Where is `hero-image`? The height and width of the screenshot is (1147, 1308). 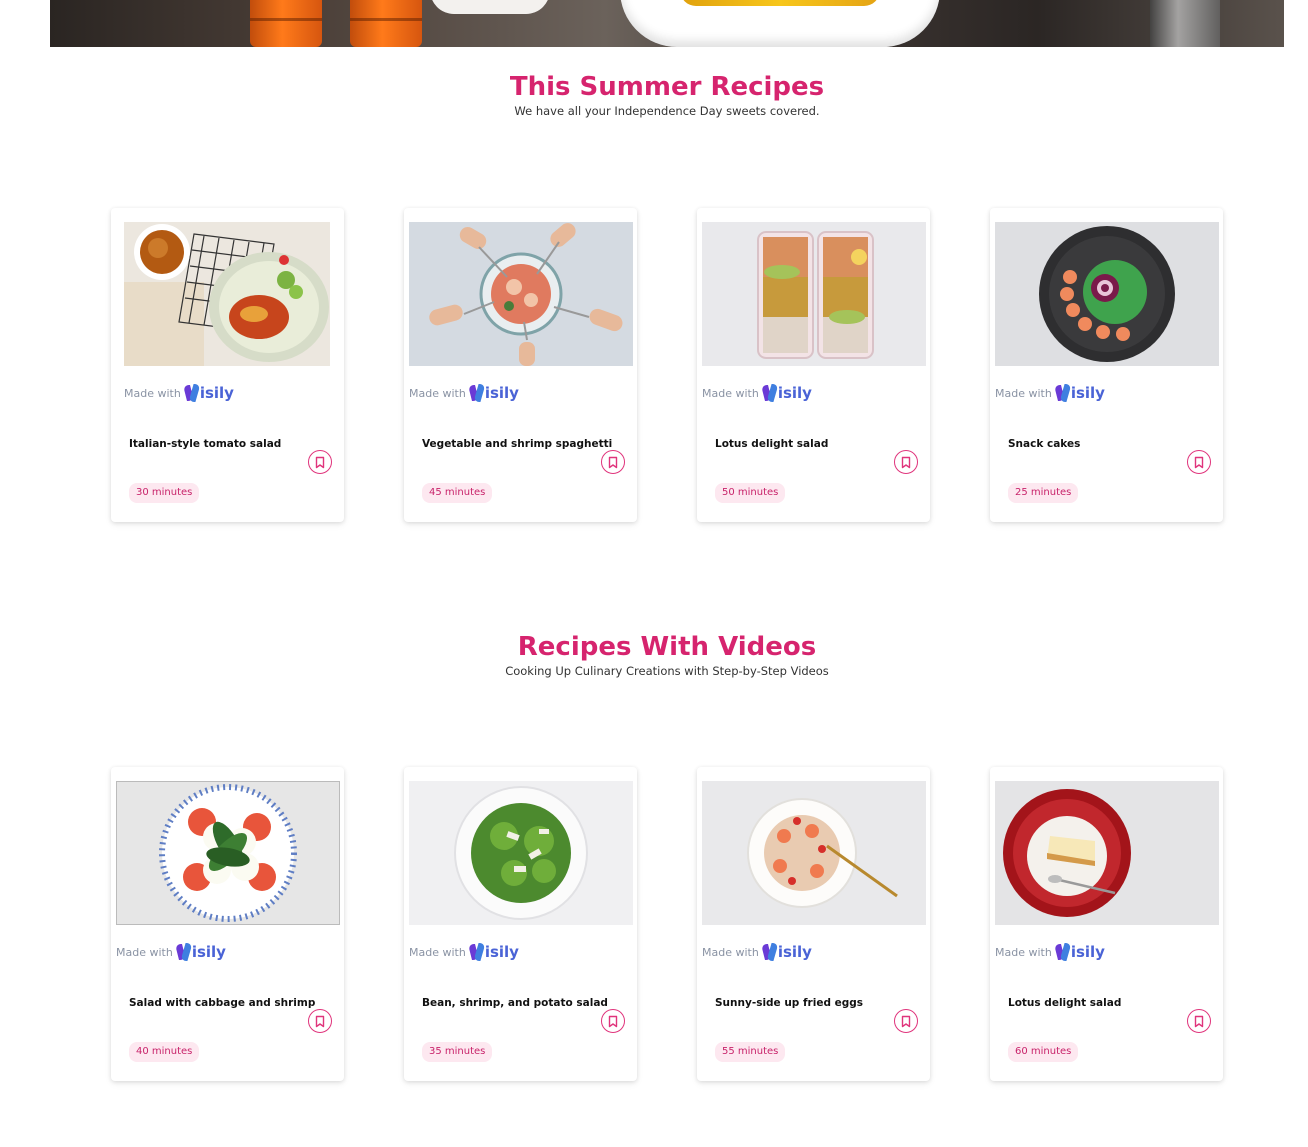
hero-image is located at coordinates (667, 23).